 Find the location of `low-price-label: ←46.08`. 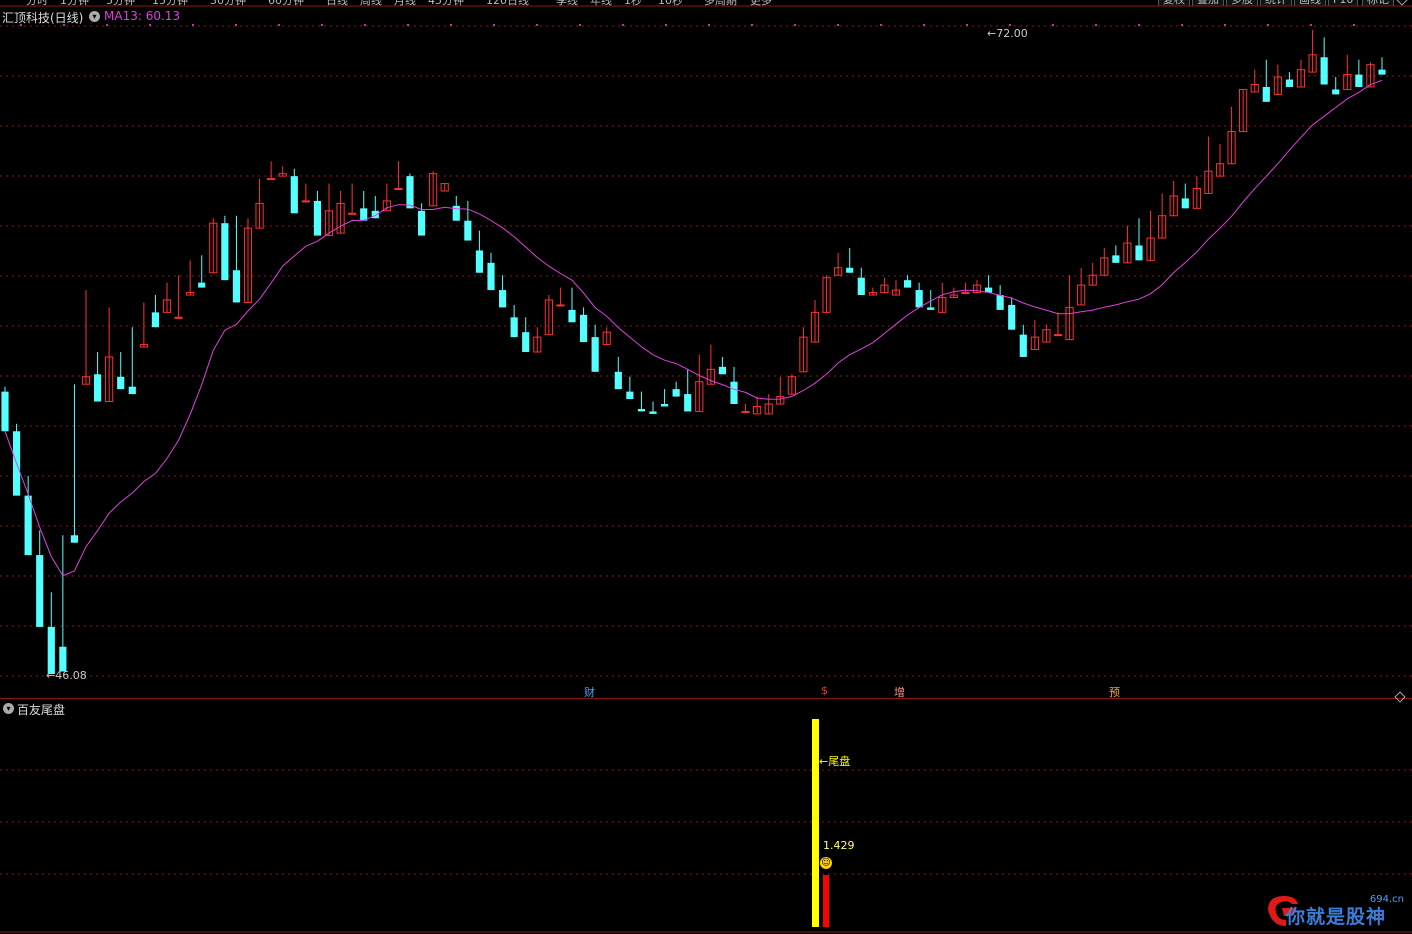

low-price-label: ←46.08 is located at coordinates (66, 675).